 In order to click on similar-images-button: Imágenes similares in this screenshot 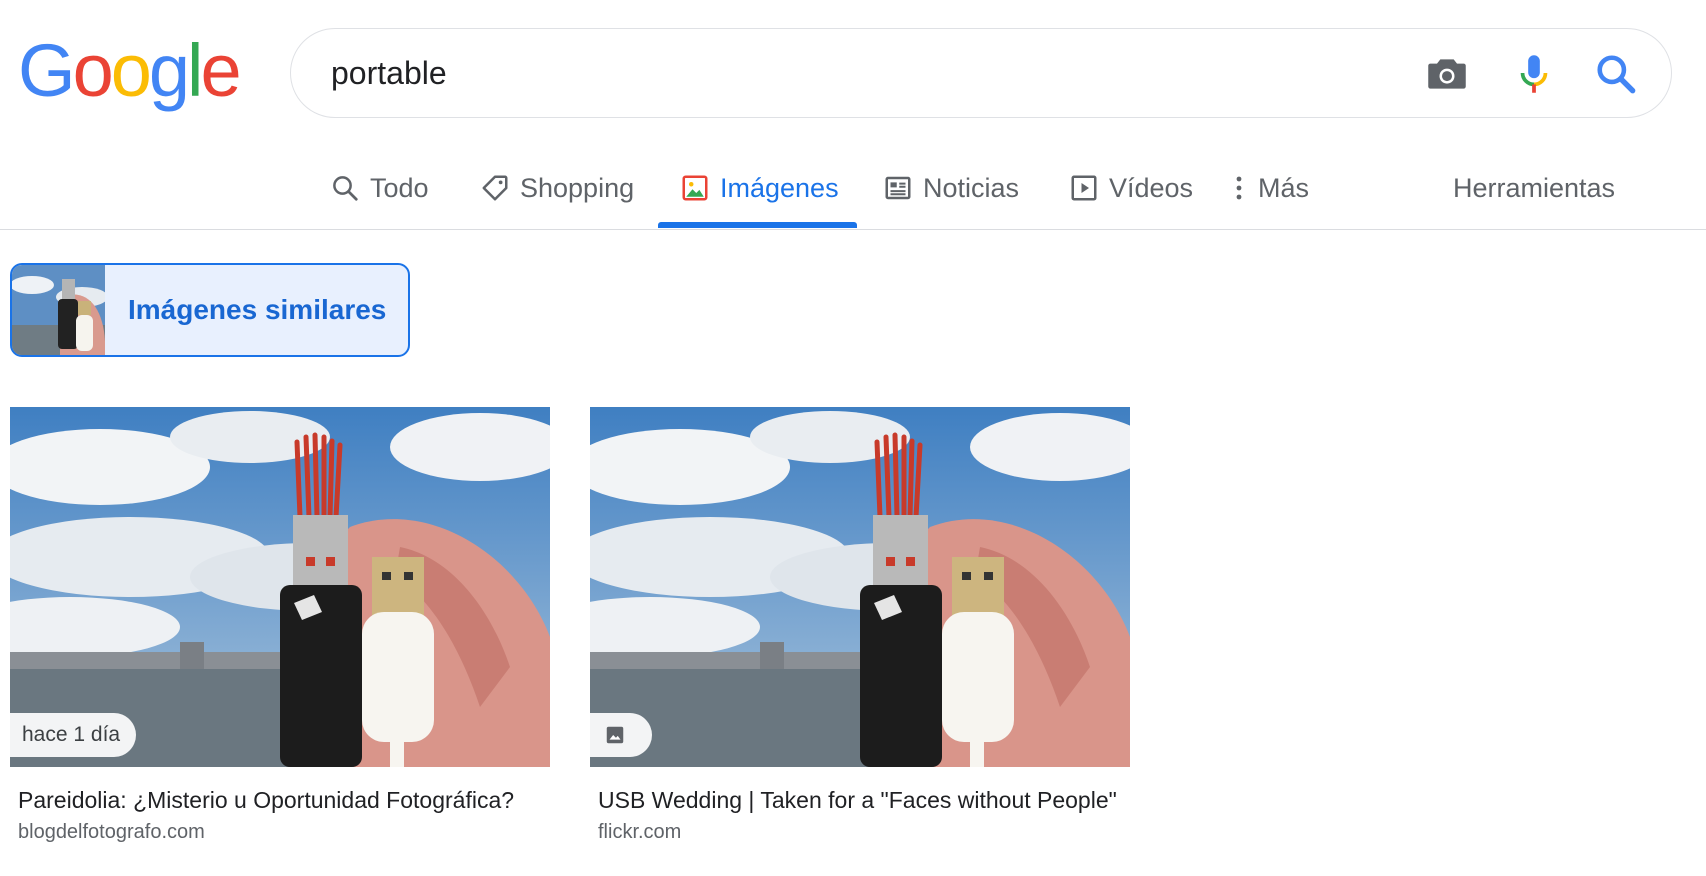, I will do `click(210, 310)`.